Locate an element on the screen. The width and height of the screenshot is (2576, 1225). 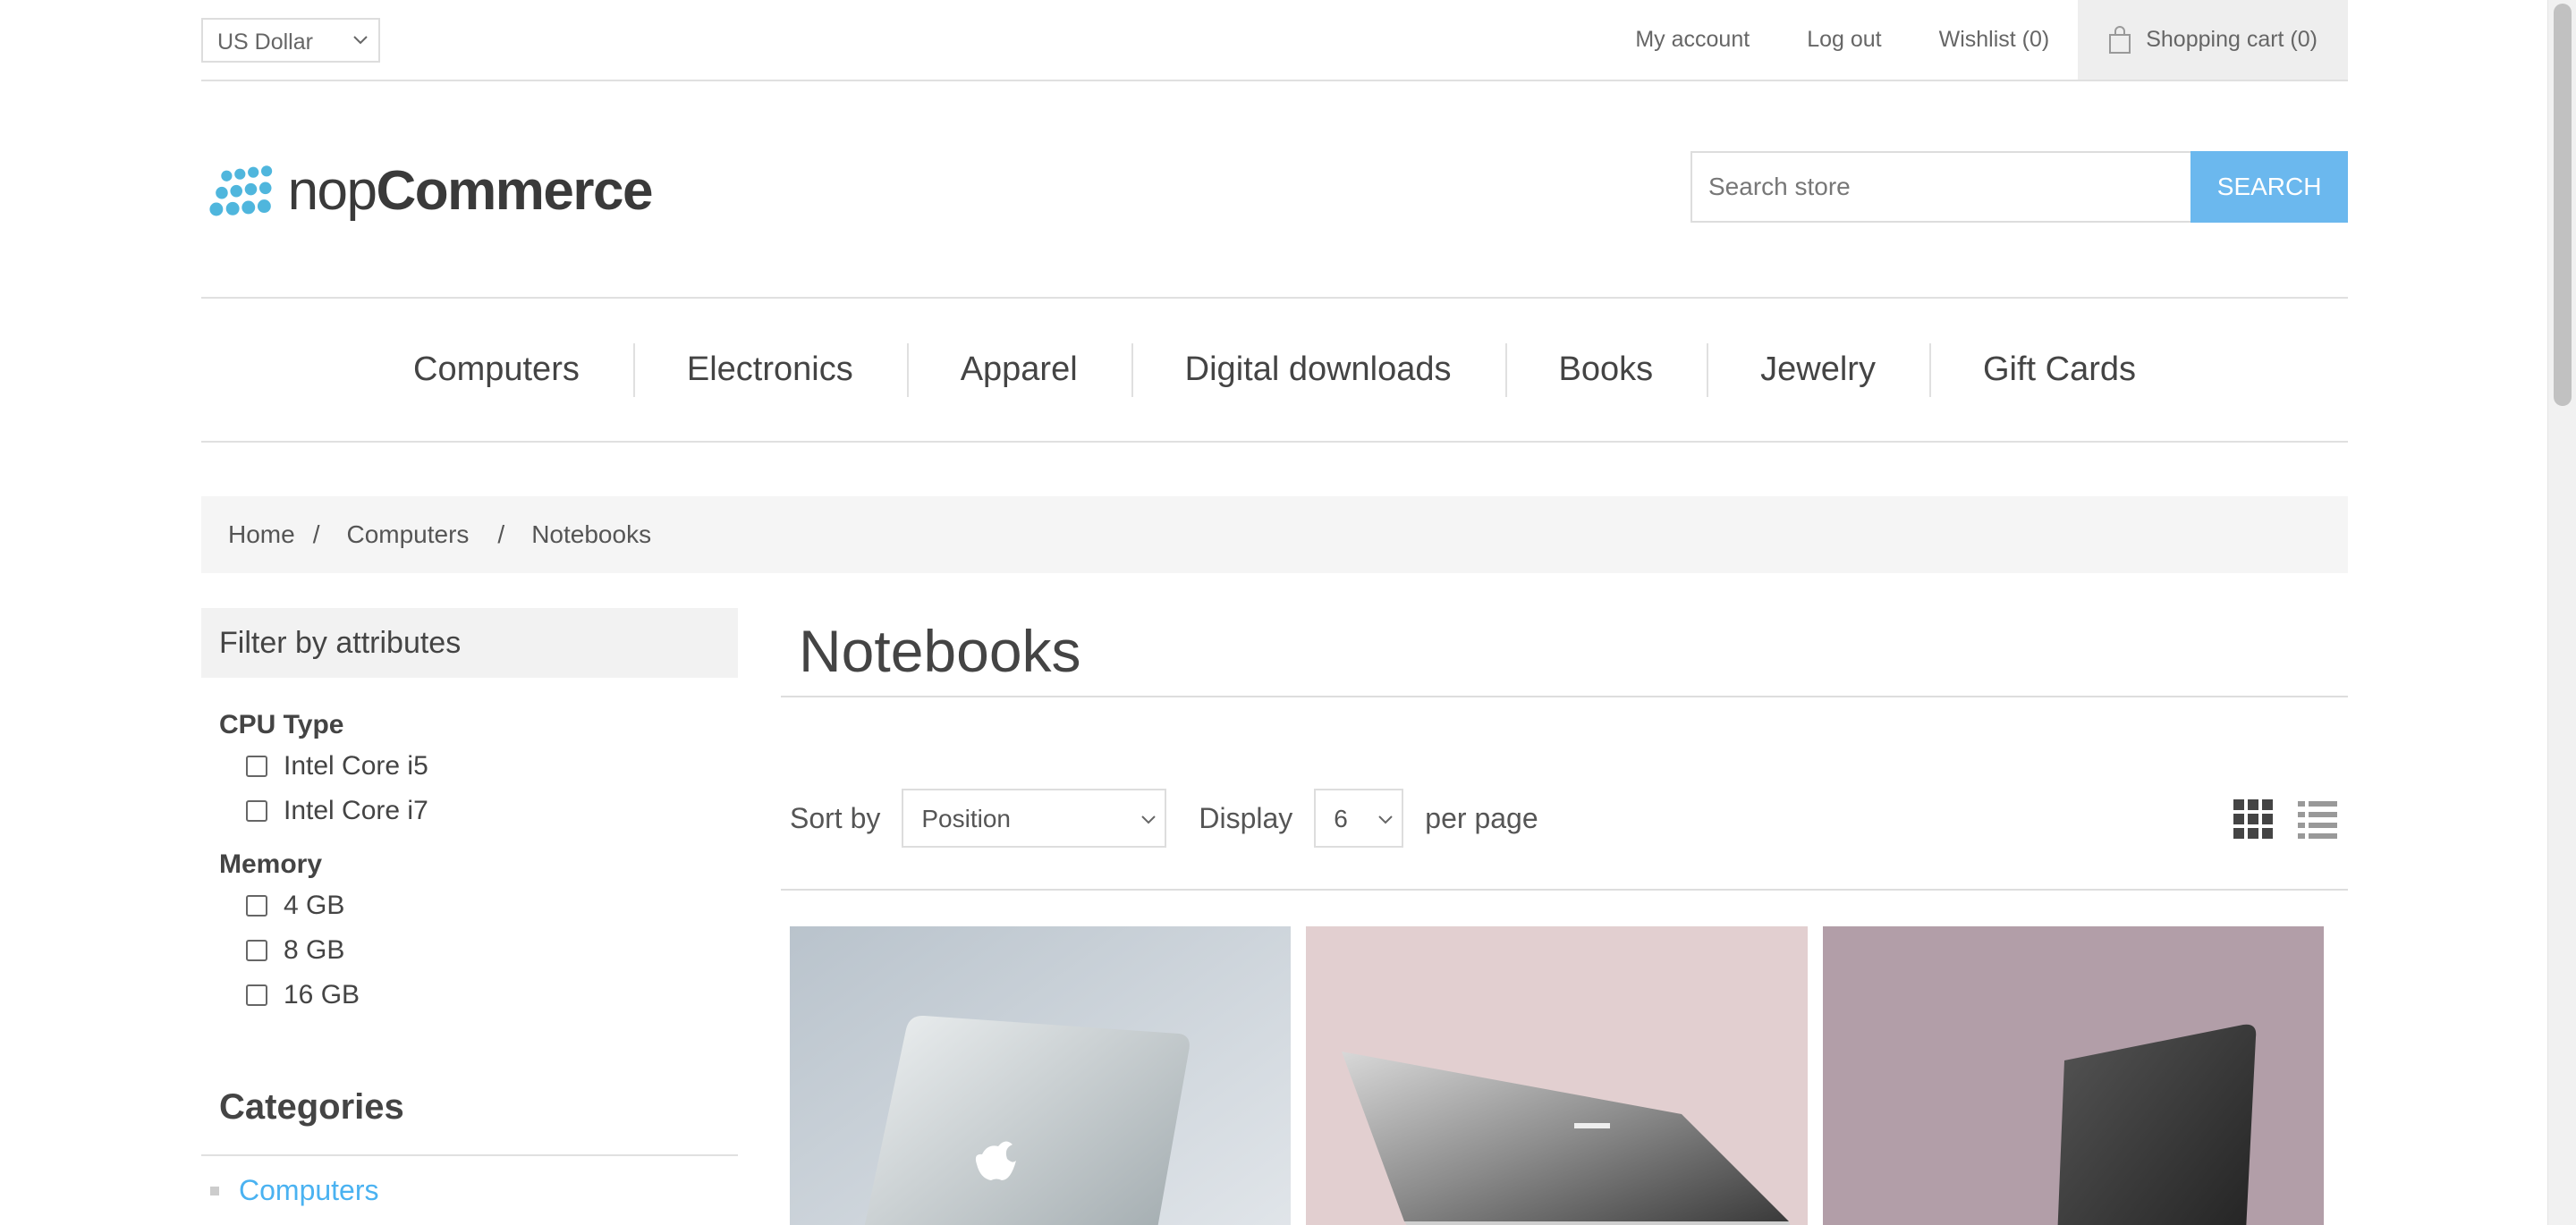
menu-item-books: Books is located at coordinates (1605, 369).